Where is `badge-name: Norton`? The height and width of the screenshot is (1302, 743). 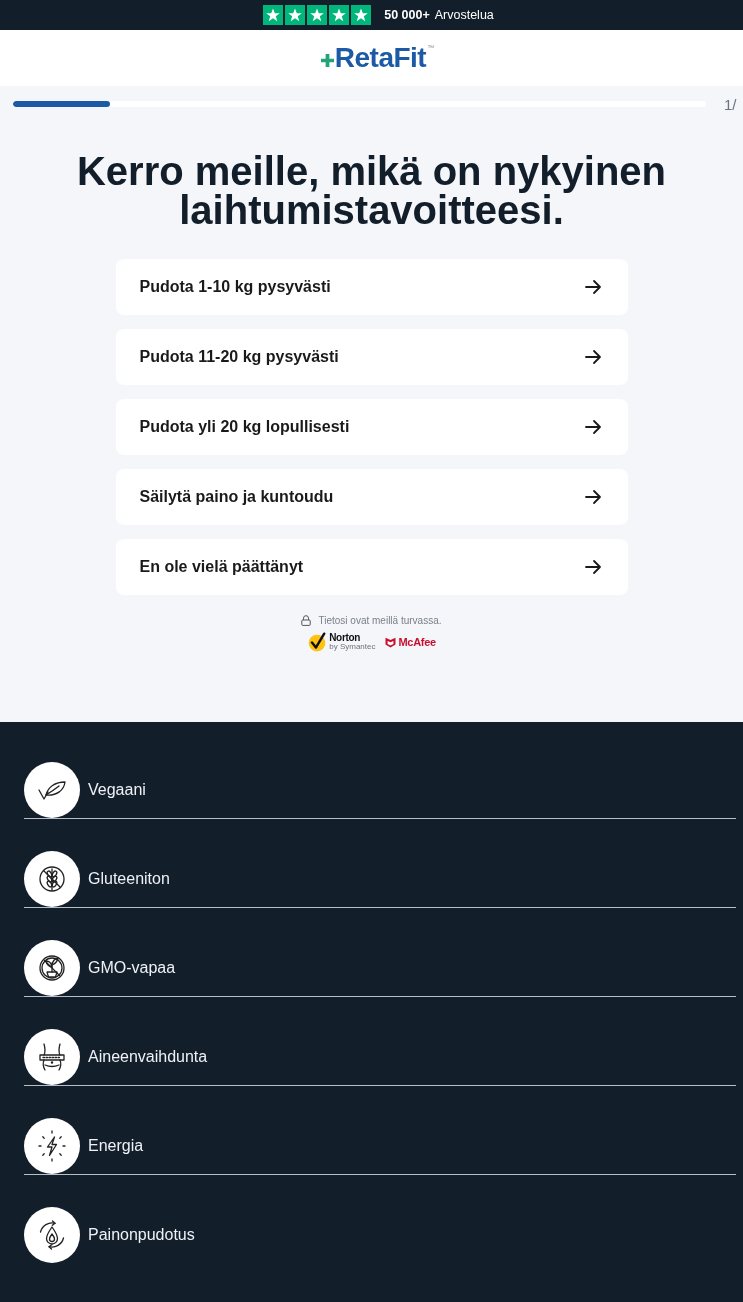 badge-name: Norton is located at coordinates (345, 638).